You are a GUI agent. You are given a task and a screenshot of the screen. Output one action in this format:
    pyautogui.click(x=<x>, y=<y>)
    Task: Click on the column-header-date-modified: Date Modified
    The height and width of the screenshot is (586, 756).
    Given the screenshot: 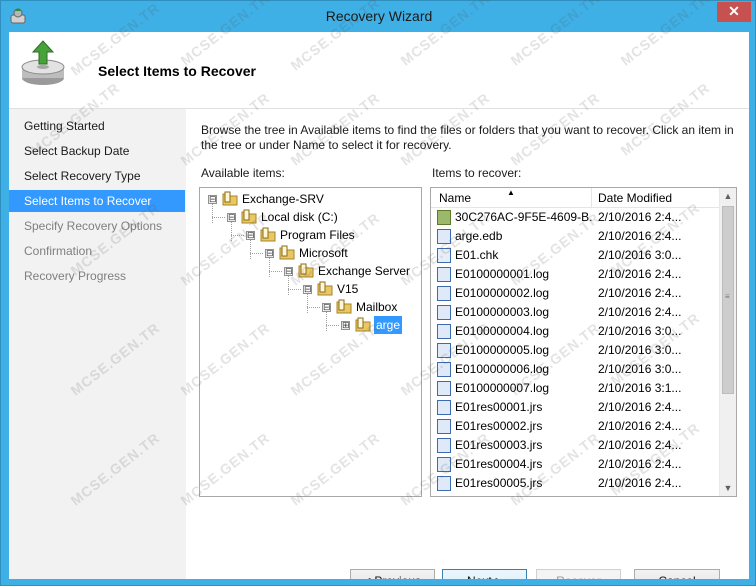 What is the action you would take?
    pyautogui.click(x=635, y=198)
    